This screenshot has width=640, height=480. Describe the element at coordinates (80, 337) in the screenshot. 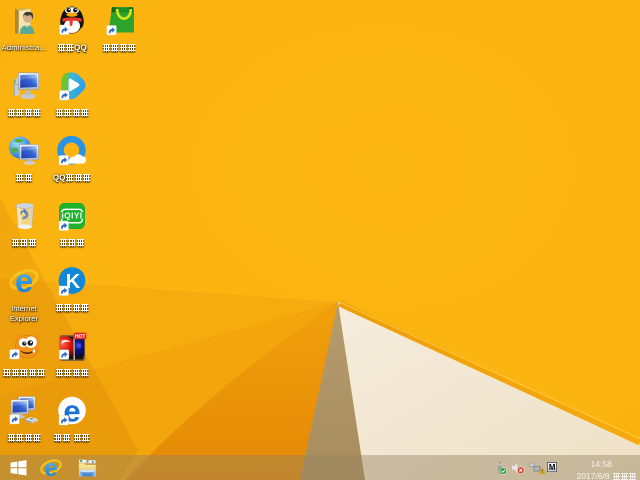

I see `svg-text: HOT` at that location.